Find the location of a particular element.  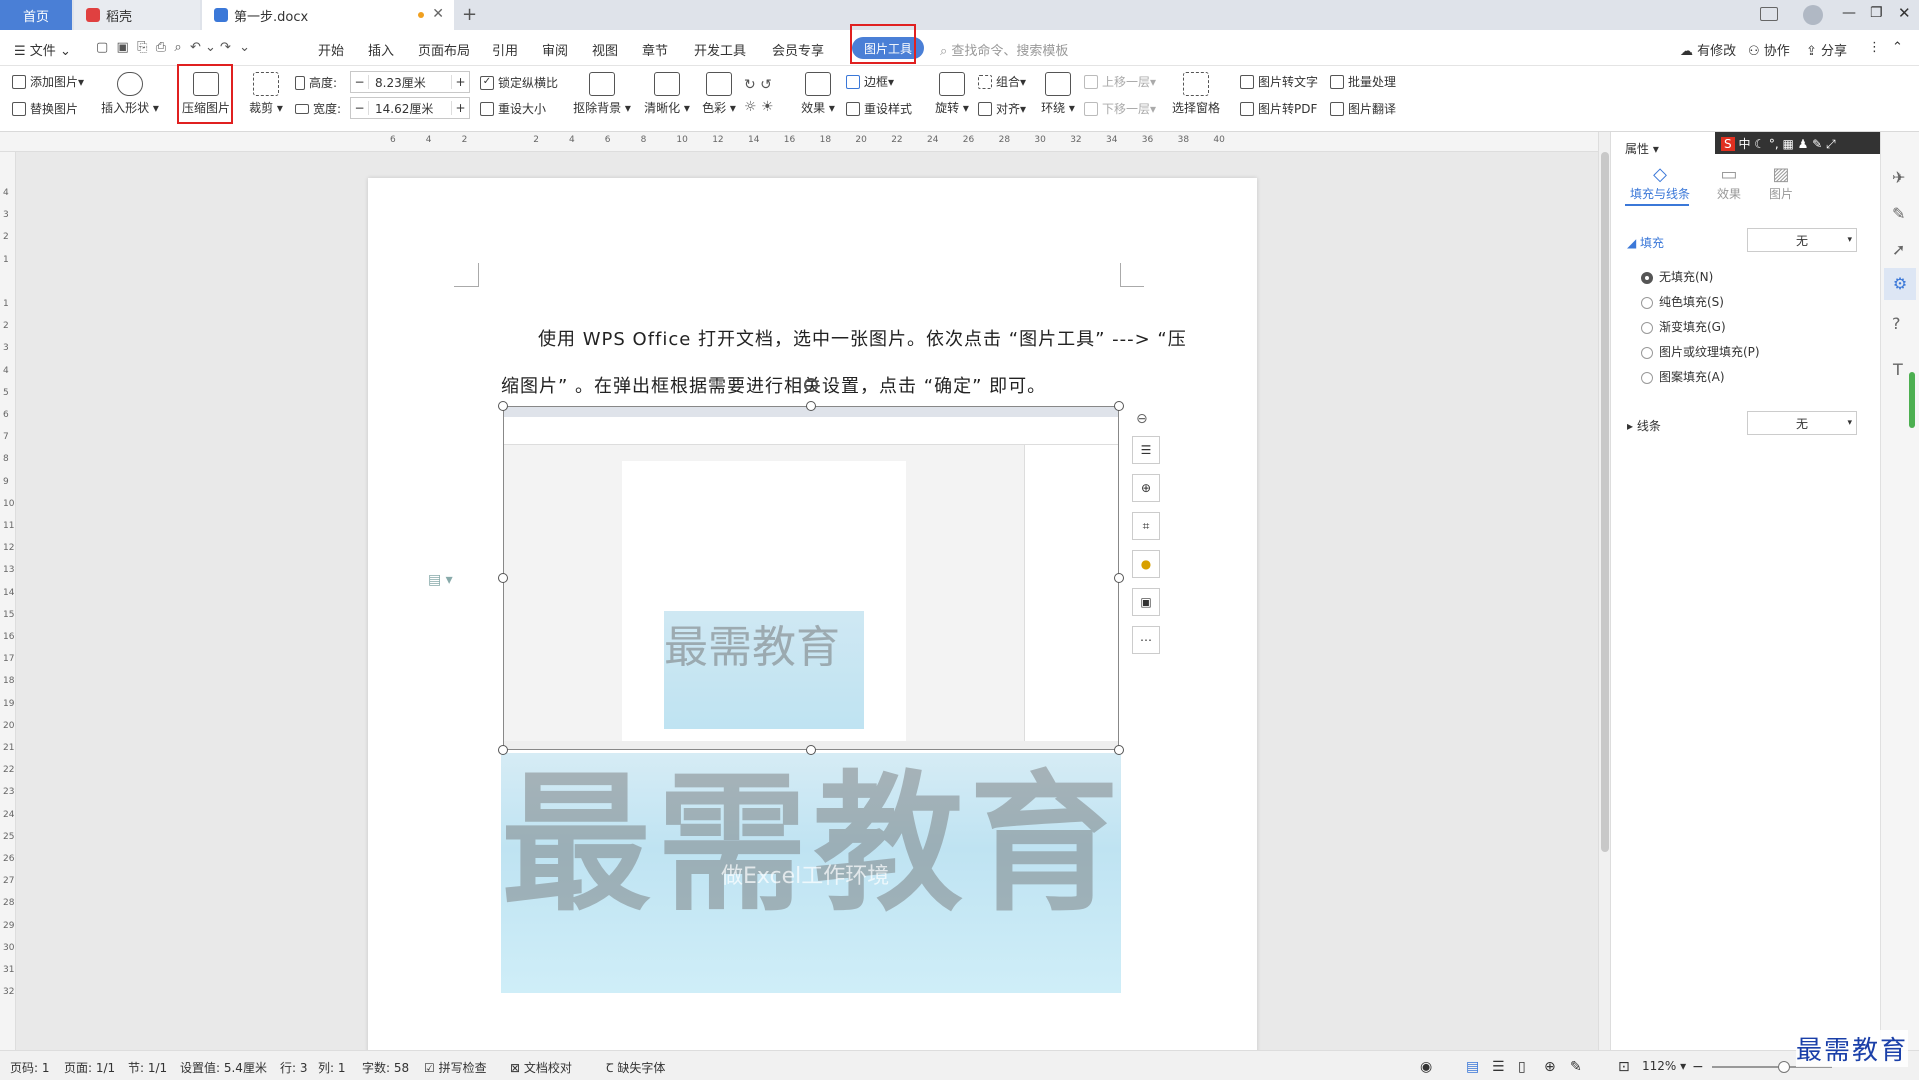

line-section-header: ▸ 线条 is located at coordinates (1644, 425).